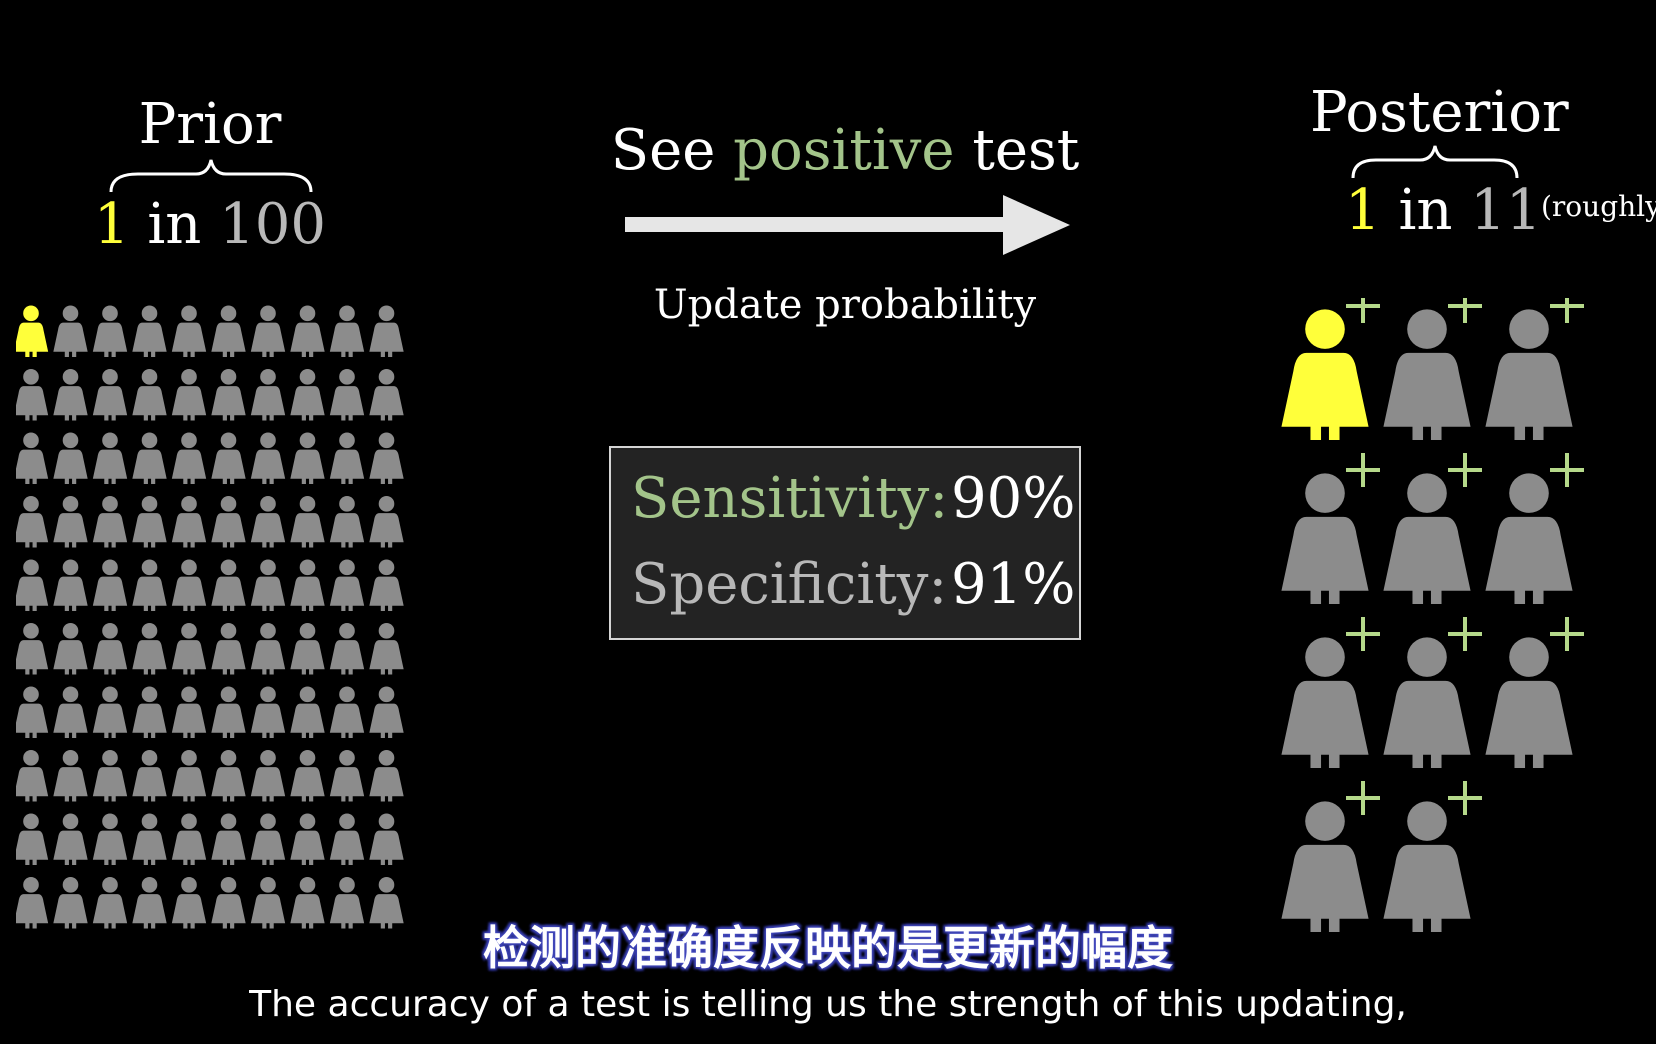 This screenshot has width=1656, height=1044. I want to click on headline-positive: positive, so click(844, 150).